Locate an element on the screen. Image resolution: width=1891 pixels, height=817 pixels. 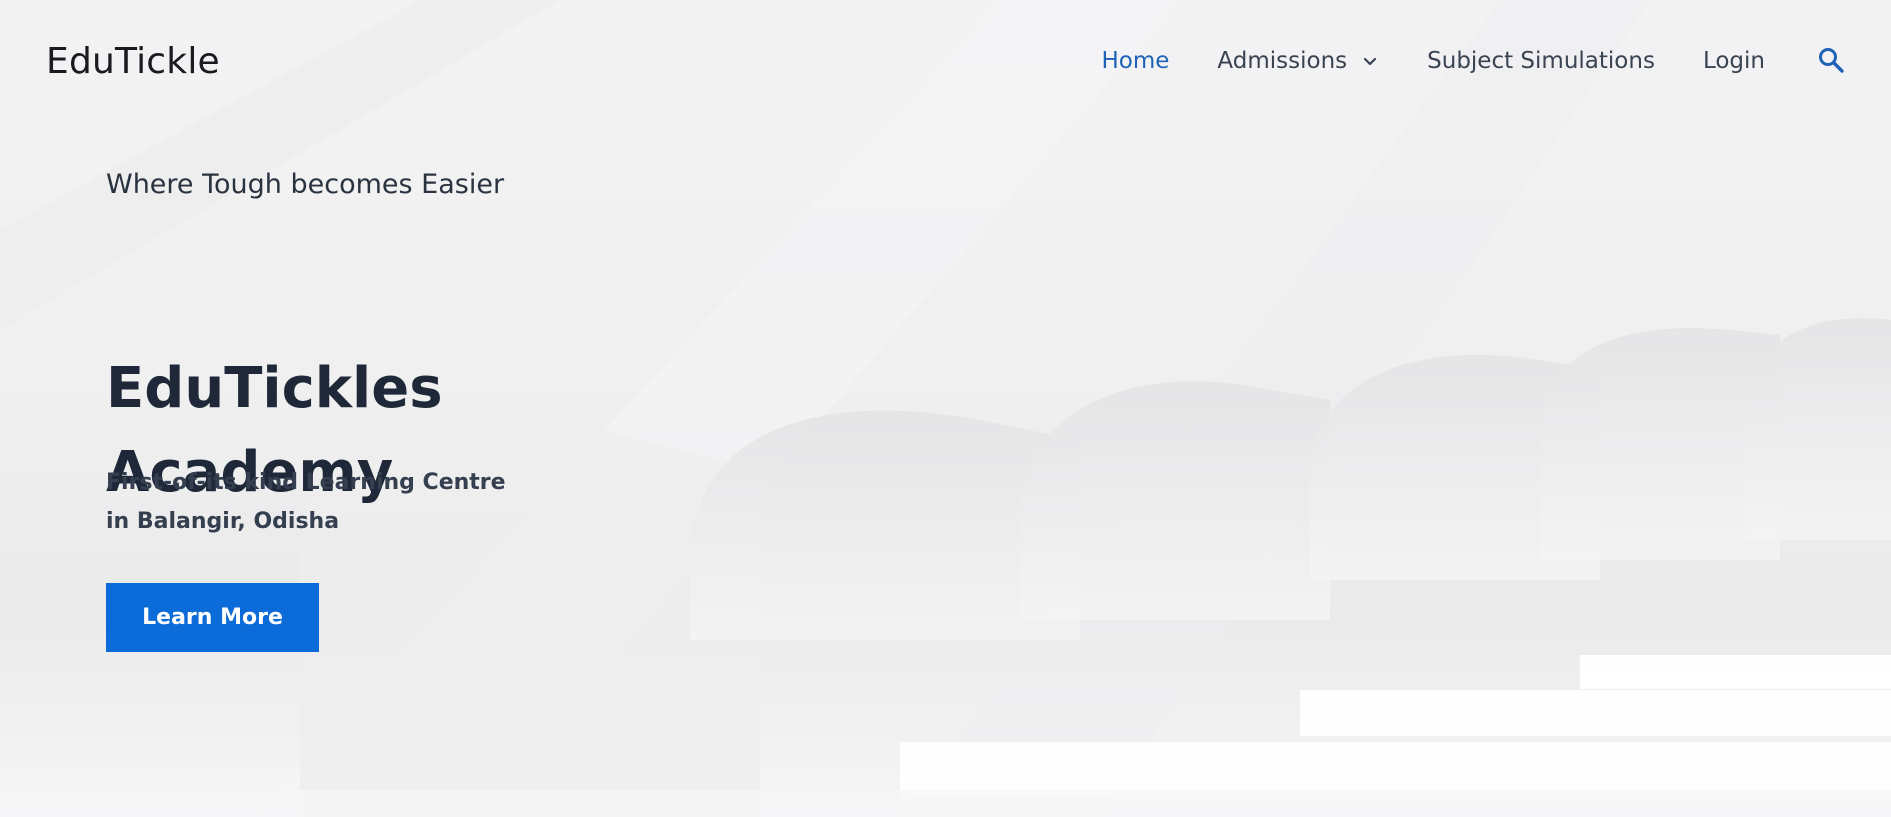
nav-item-label: Home is located at coordinates (1135, 61).